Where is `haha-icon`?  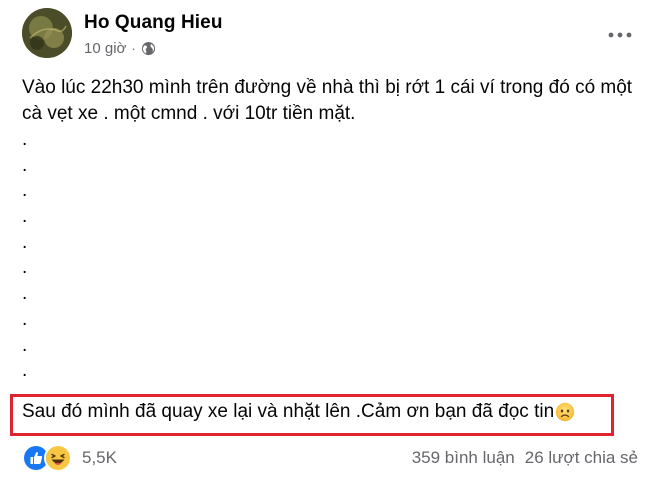 haha-icon is located at coordinates (58, 458).